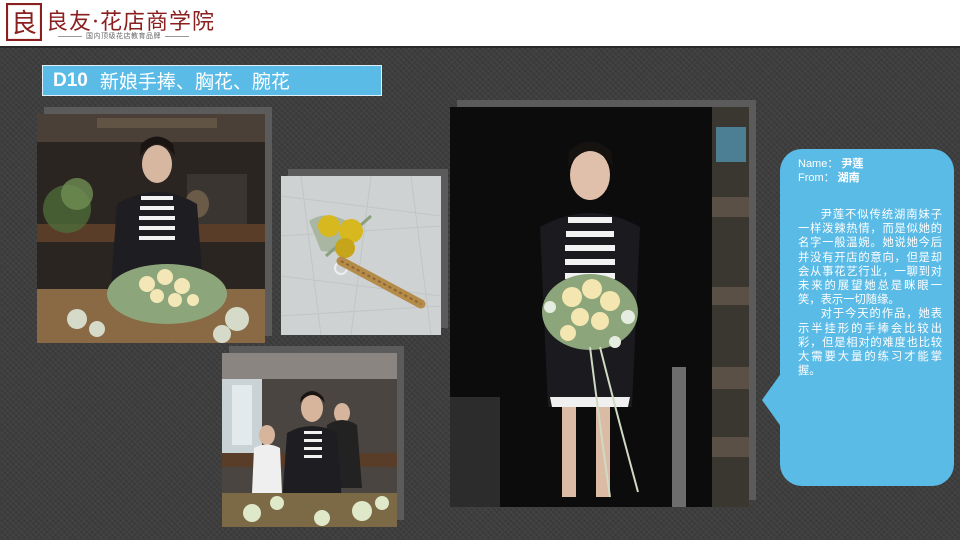 Image resolution: width=960 pixels, height=540 pixels. Describe the element at coordinates (309, 440) in the screenshot. I see `photo-workshop` at that location.